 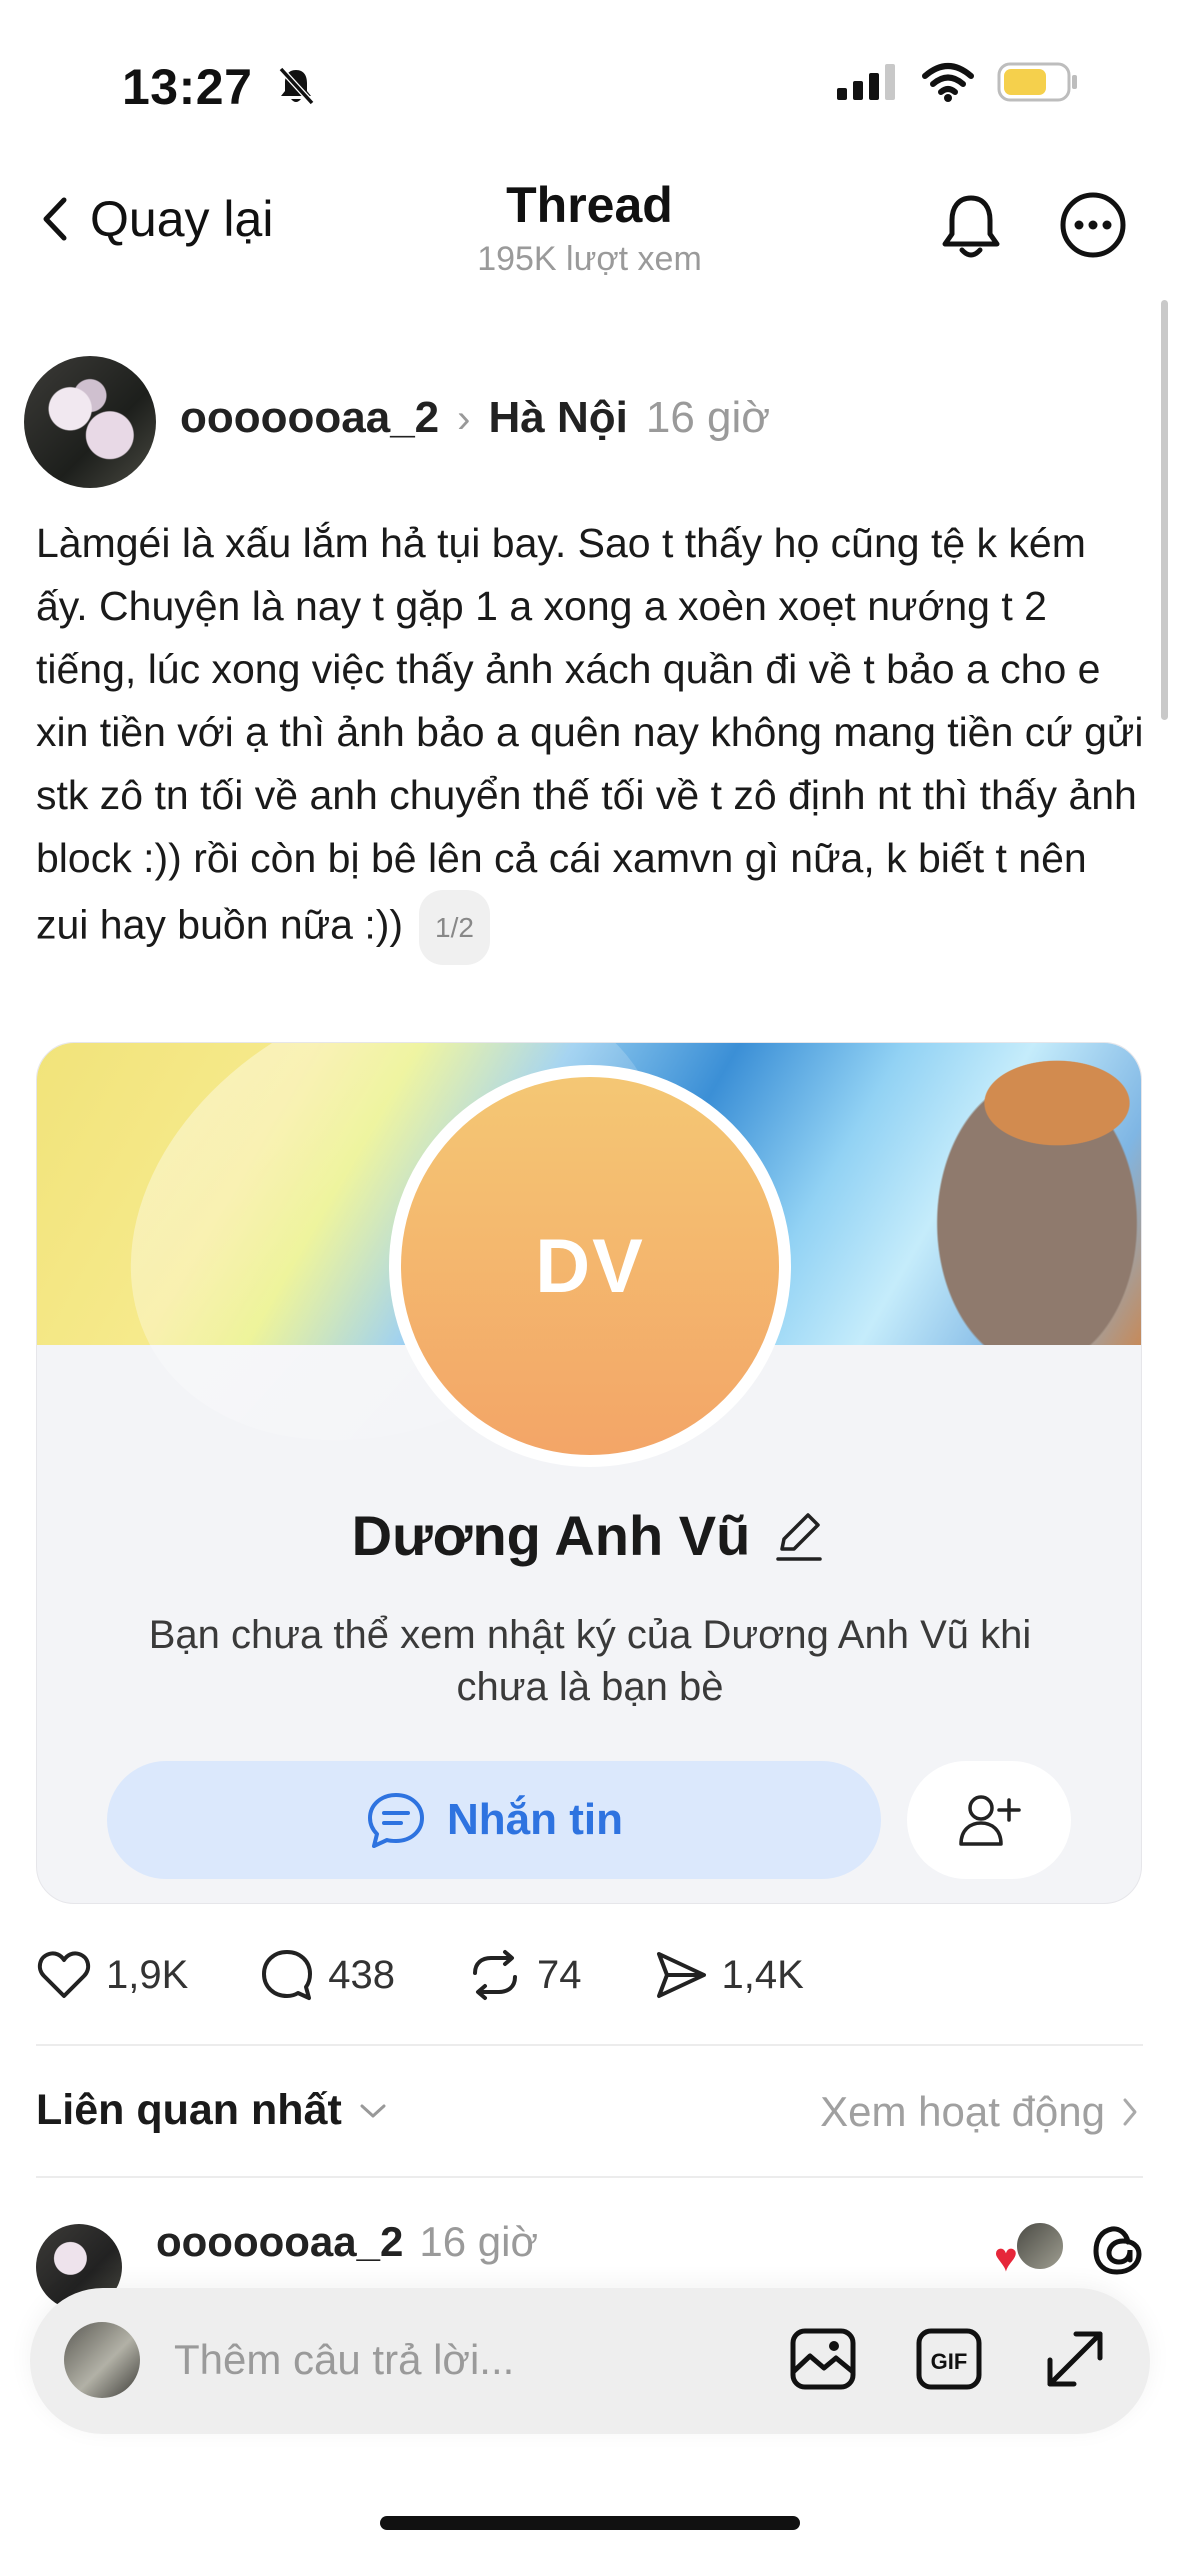 I want to click on post-author-avatar, so click(x=90, y=422).